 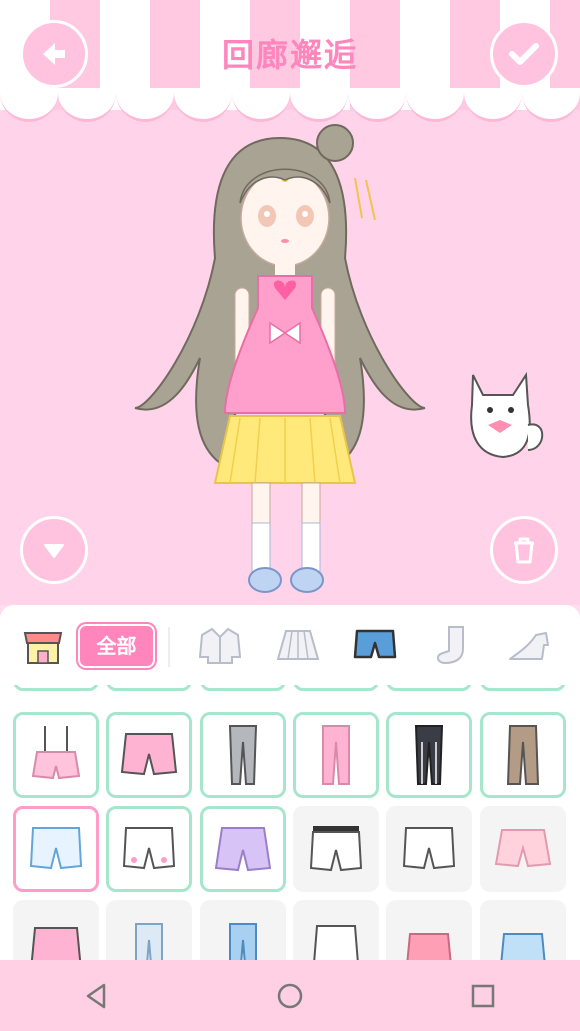 I want to click on item-white-belt-shorts, so click(x=336, y=849).